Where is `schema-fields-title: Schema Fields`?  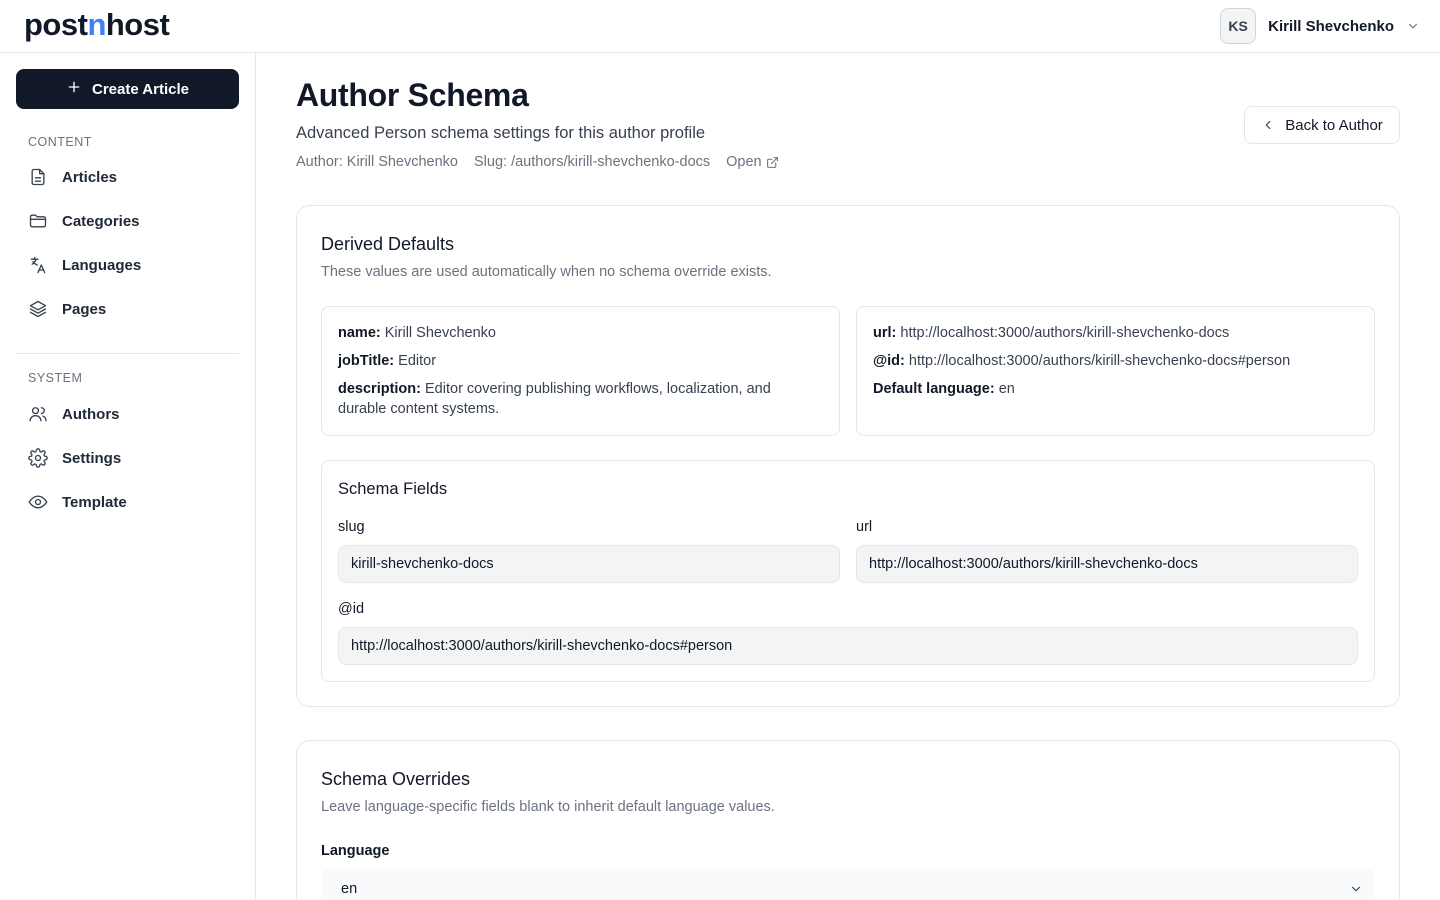
schema-fields-title: Schema Fields is located at coordinates (393, 489).